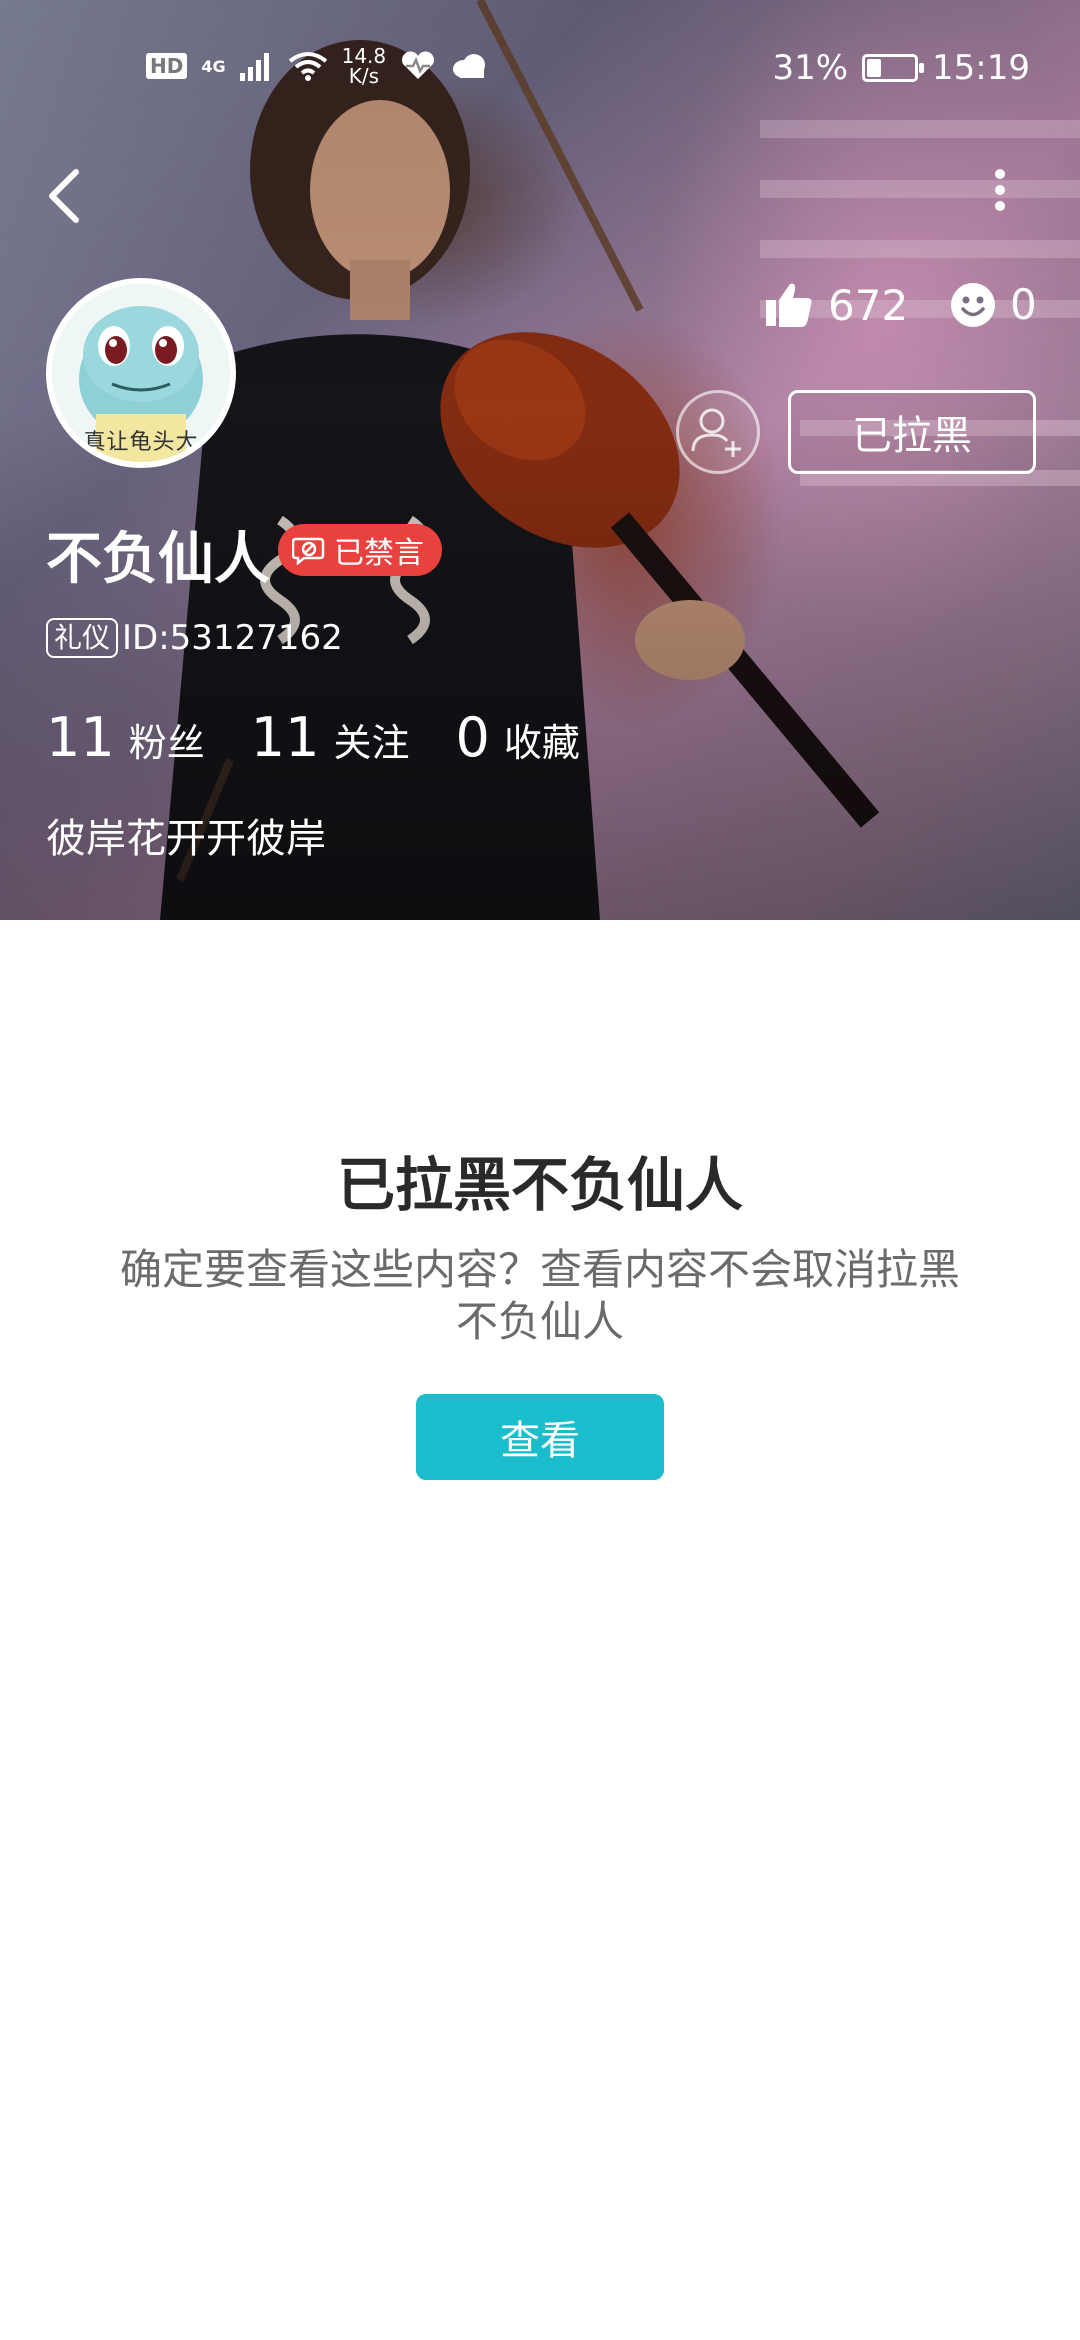  I want to click on fans-label: 粉丝, so click(167, 739).